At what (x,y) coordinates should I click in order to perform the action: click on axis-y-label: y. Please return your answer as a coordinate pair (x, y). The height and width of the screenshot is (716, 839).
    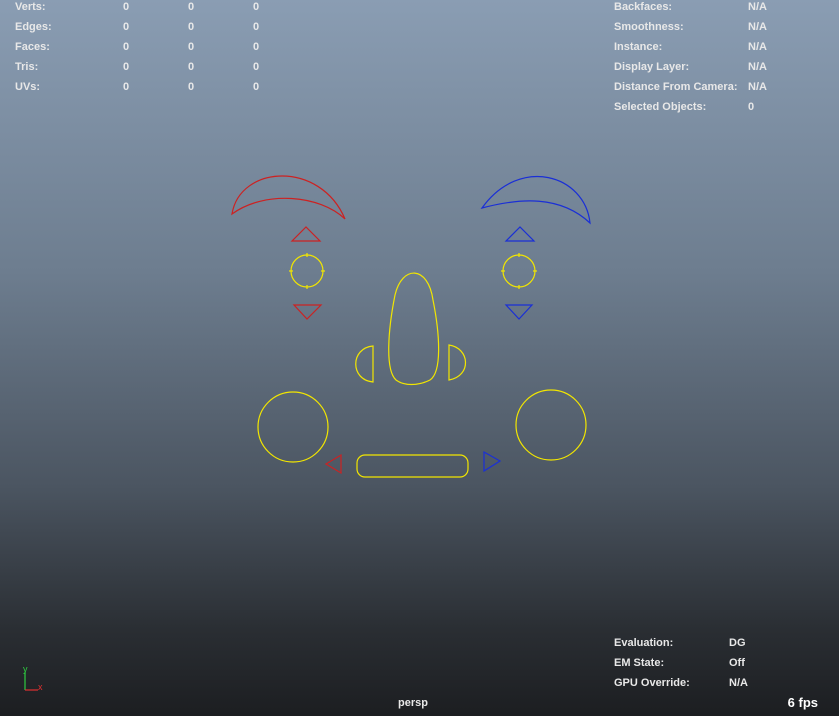
    Looking at the image, I should click on (25, 669).